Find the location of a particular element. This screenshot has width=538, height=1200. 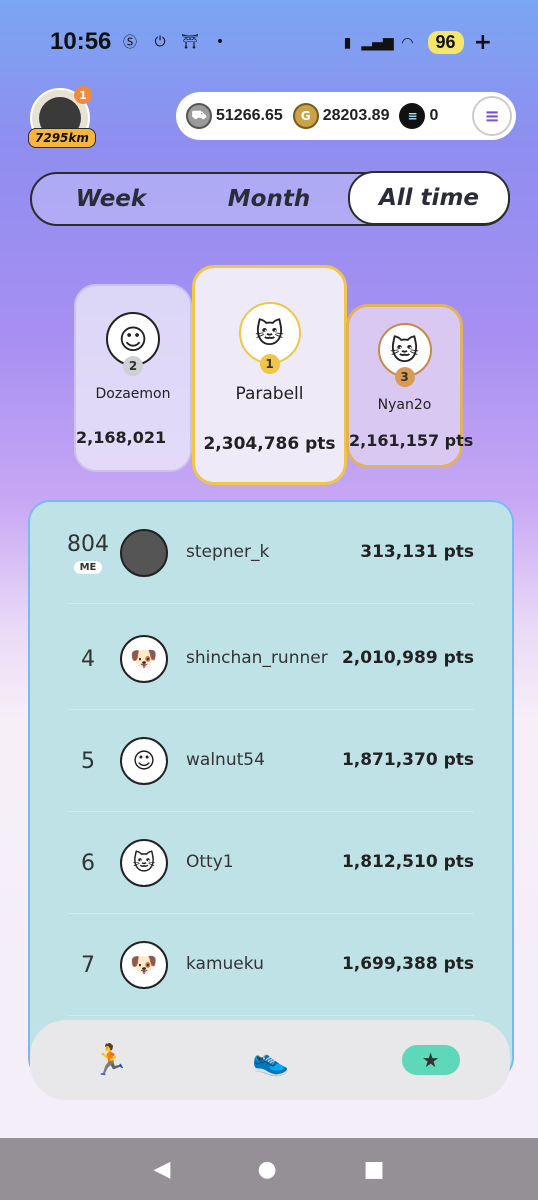

table-row: 4 🐶 shinchan_runner 2,010,989 pts is located at coordinates (271, 659).